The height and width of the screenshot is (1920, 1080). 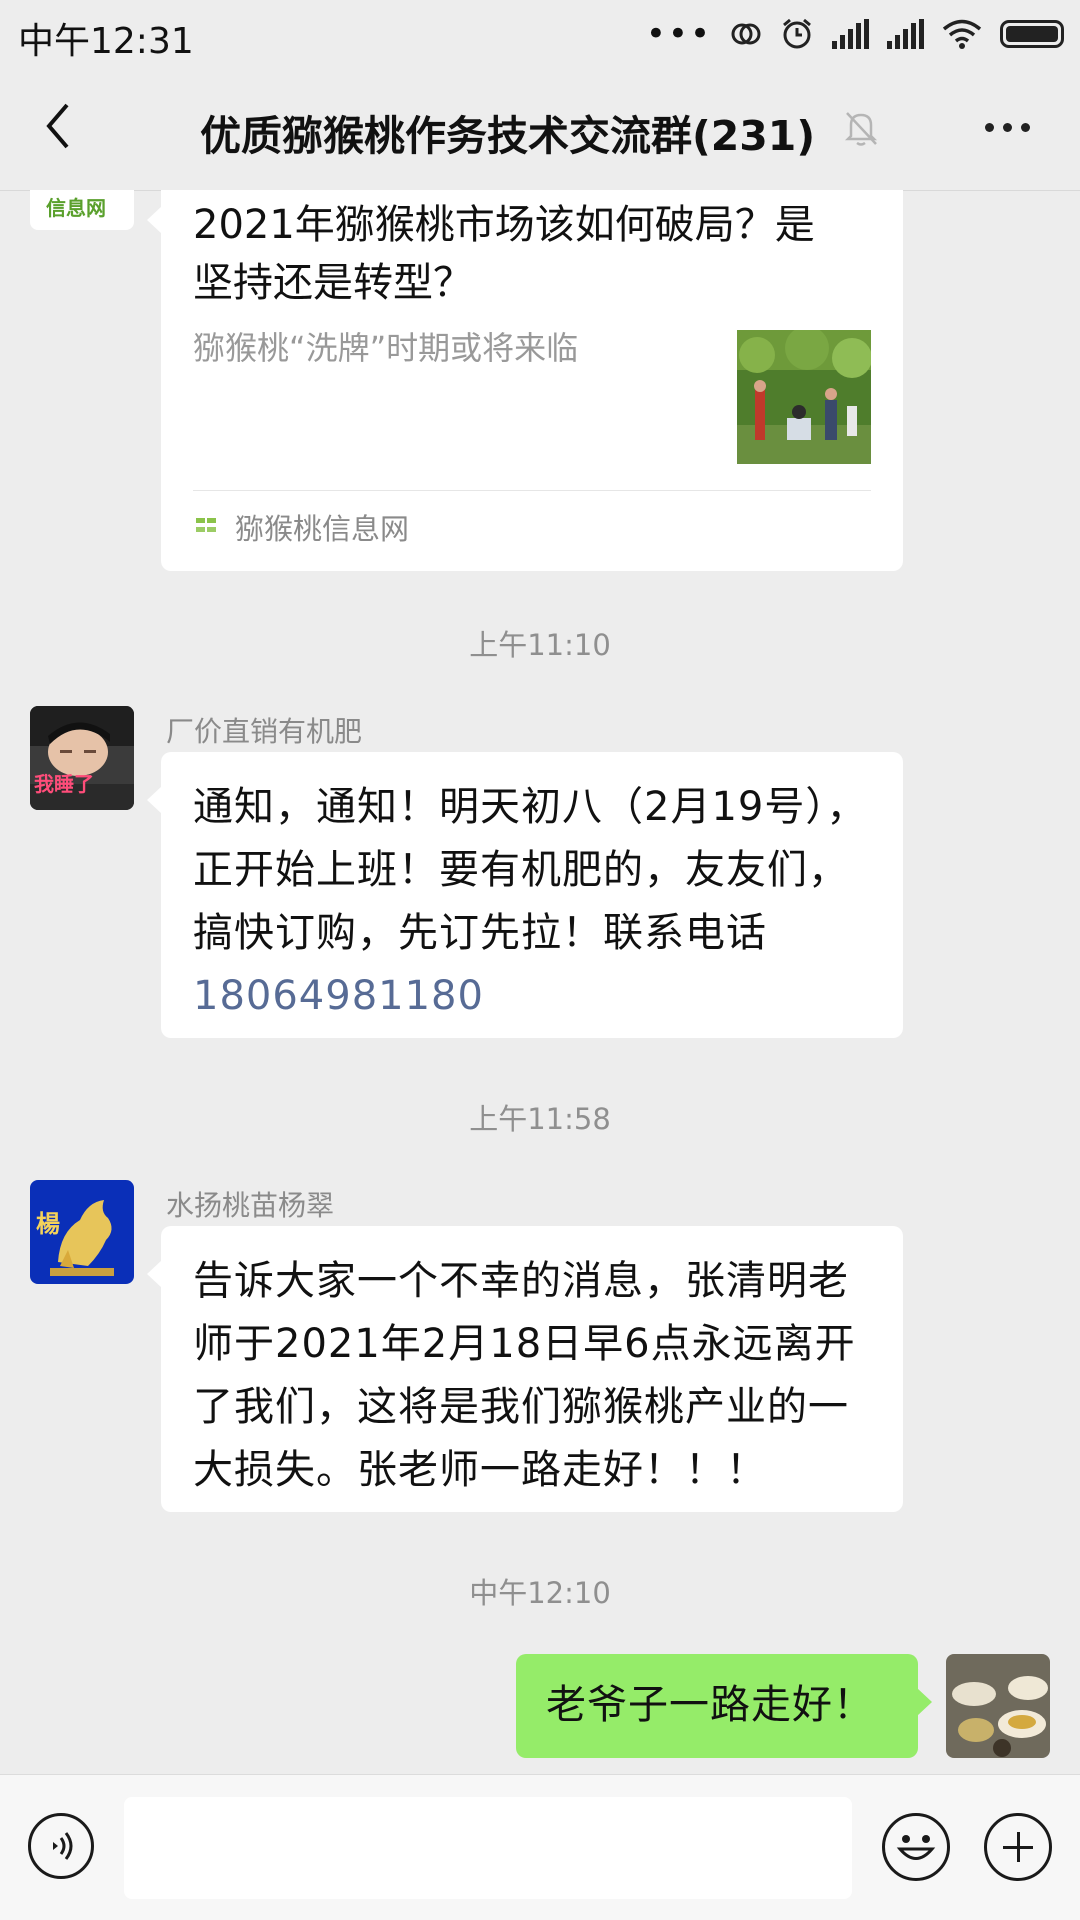 I want to click on voice-icon, so click(x=63, y=1846).